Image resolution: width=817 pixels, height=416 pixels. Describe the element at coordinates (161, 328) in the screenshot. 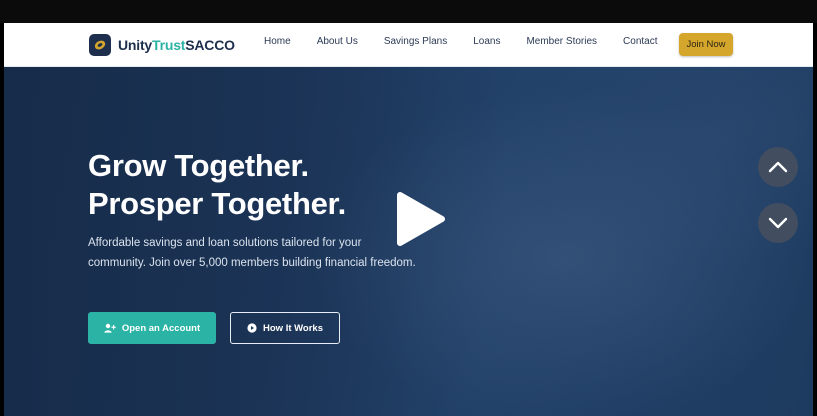

I see `open-account-label: Open an Account` at that location.